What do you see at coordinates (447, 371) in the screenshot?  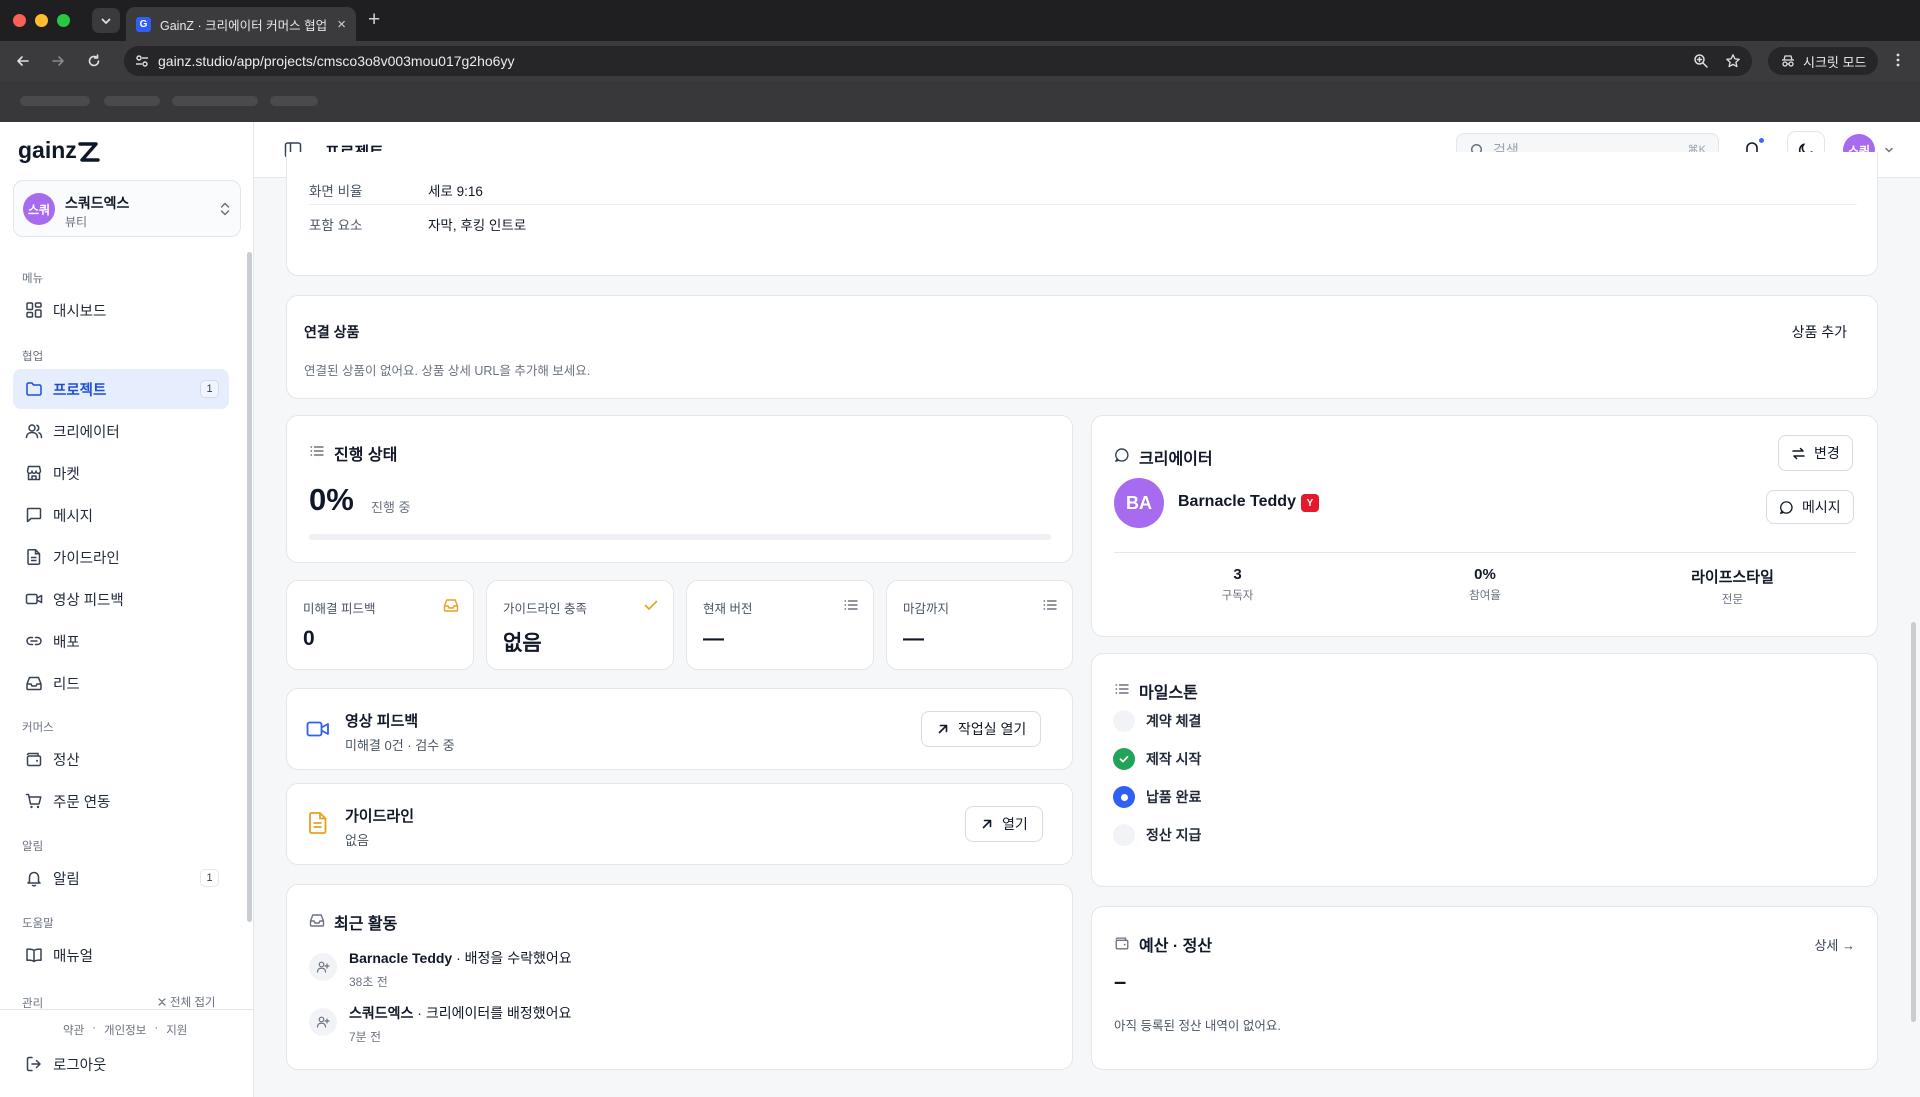 I see `linked-products-empty: 연결된 상품이 없어요. 상품 상세 URL을 추가해 보세요.` at bounding box center [447, 371].